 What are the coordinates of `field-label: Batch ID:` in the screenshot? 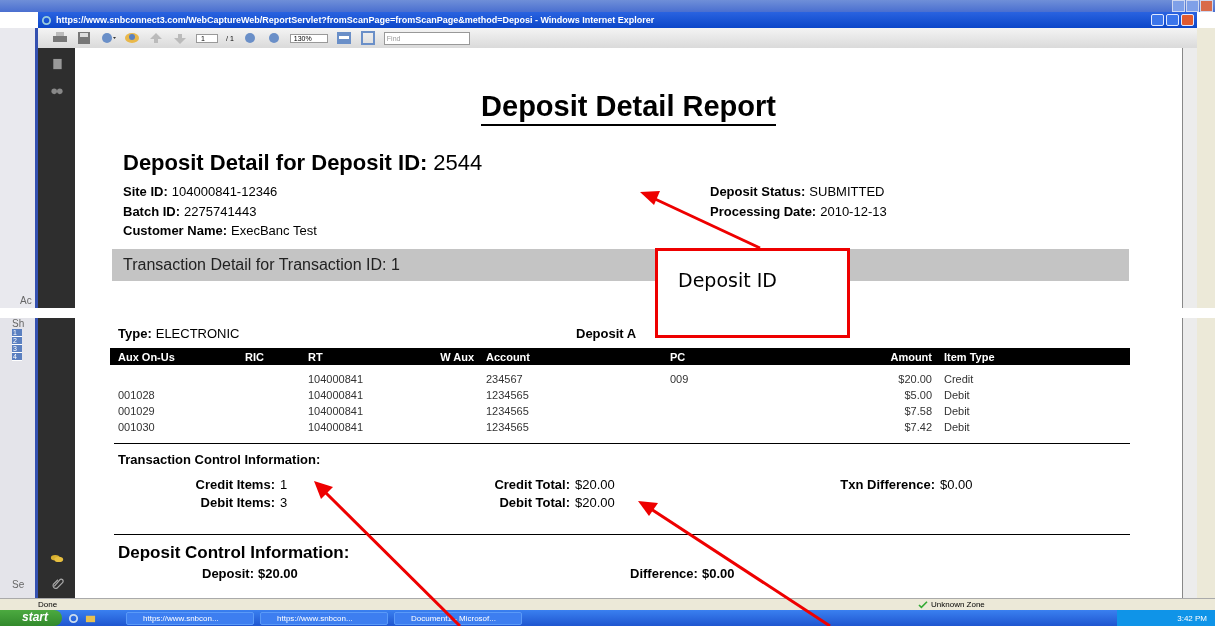 It's located at (152, 211).